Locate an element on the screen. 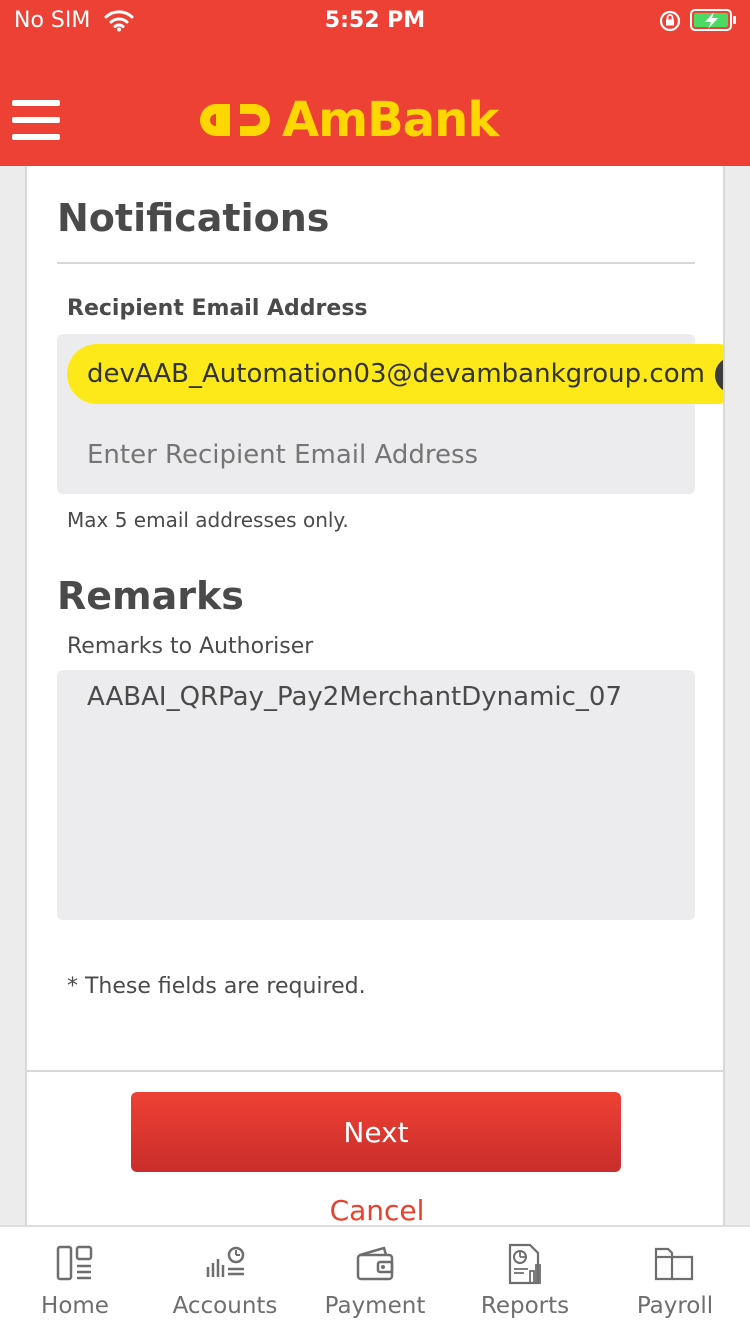 This screenshot has height=1334, width=750. tab-payroll: Payroll is located at coordinates (675, 1280).